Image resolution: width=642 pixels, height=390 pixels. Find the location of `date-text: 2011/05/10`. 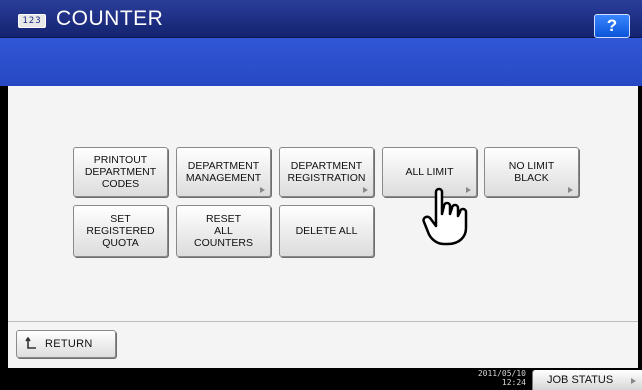

date-text: 2011/05/10 is located at coordinates (501, 373).